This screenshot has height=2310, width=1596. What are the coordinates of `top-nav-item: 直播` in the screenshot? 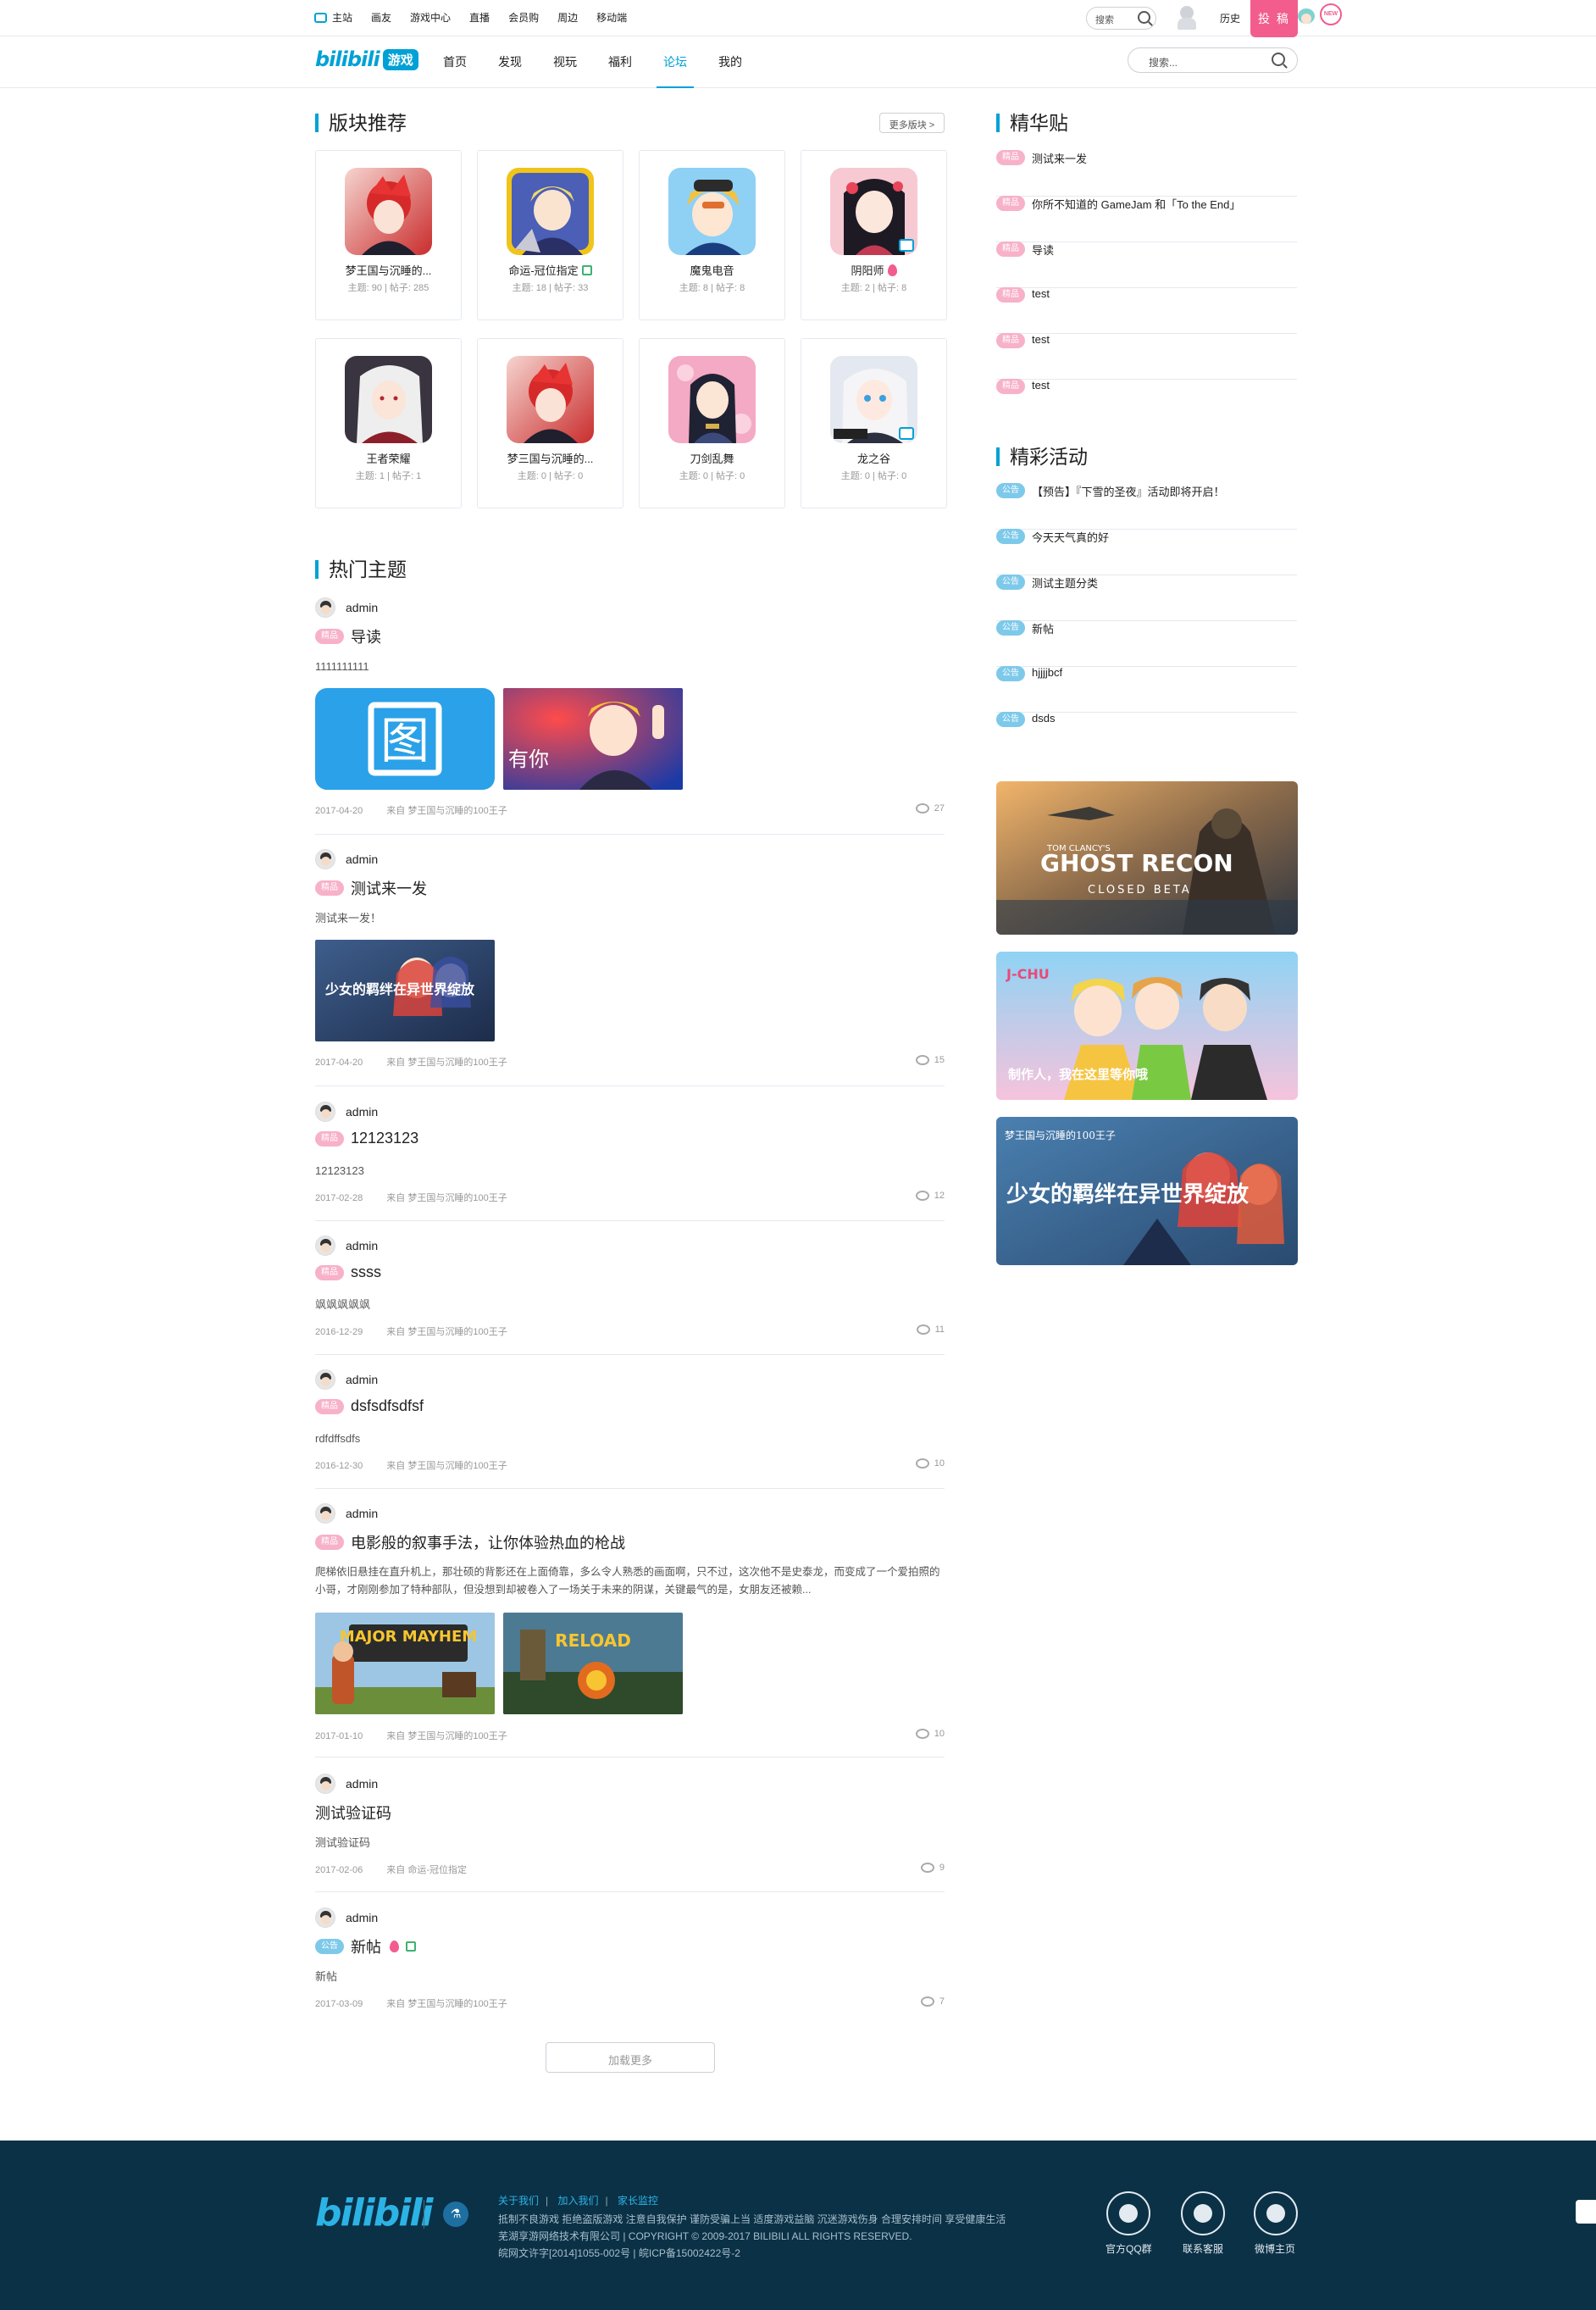 It's located at (479, 17).